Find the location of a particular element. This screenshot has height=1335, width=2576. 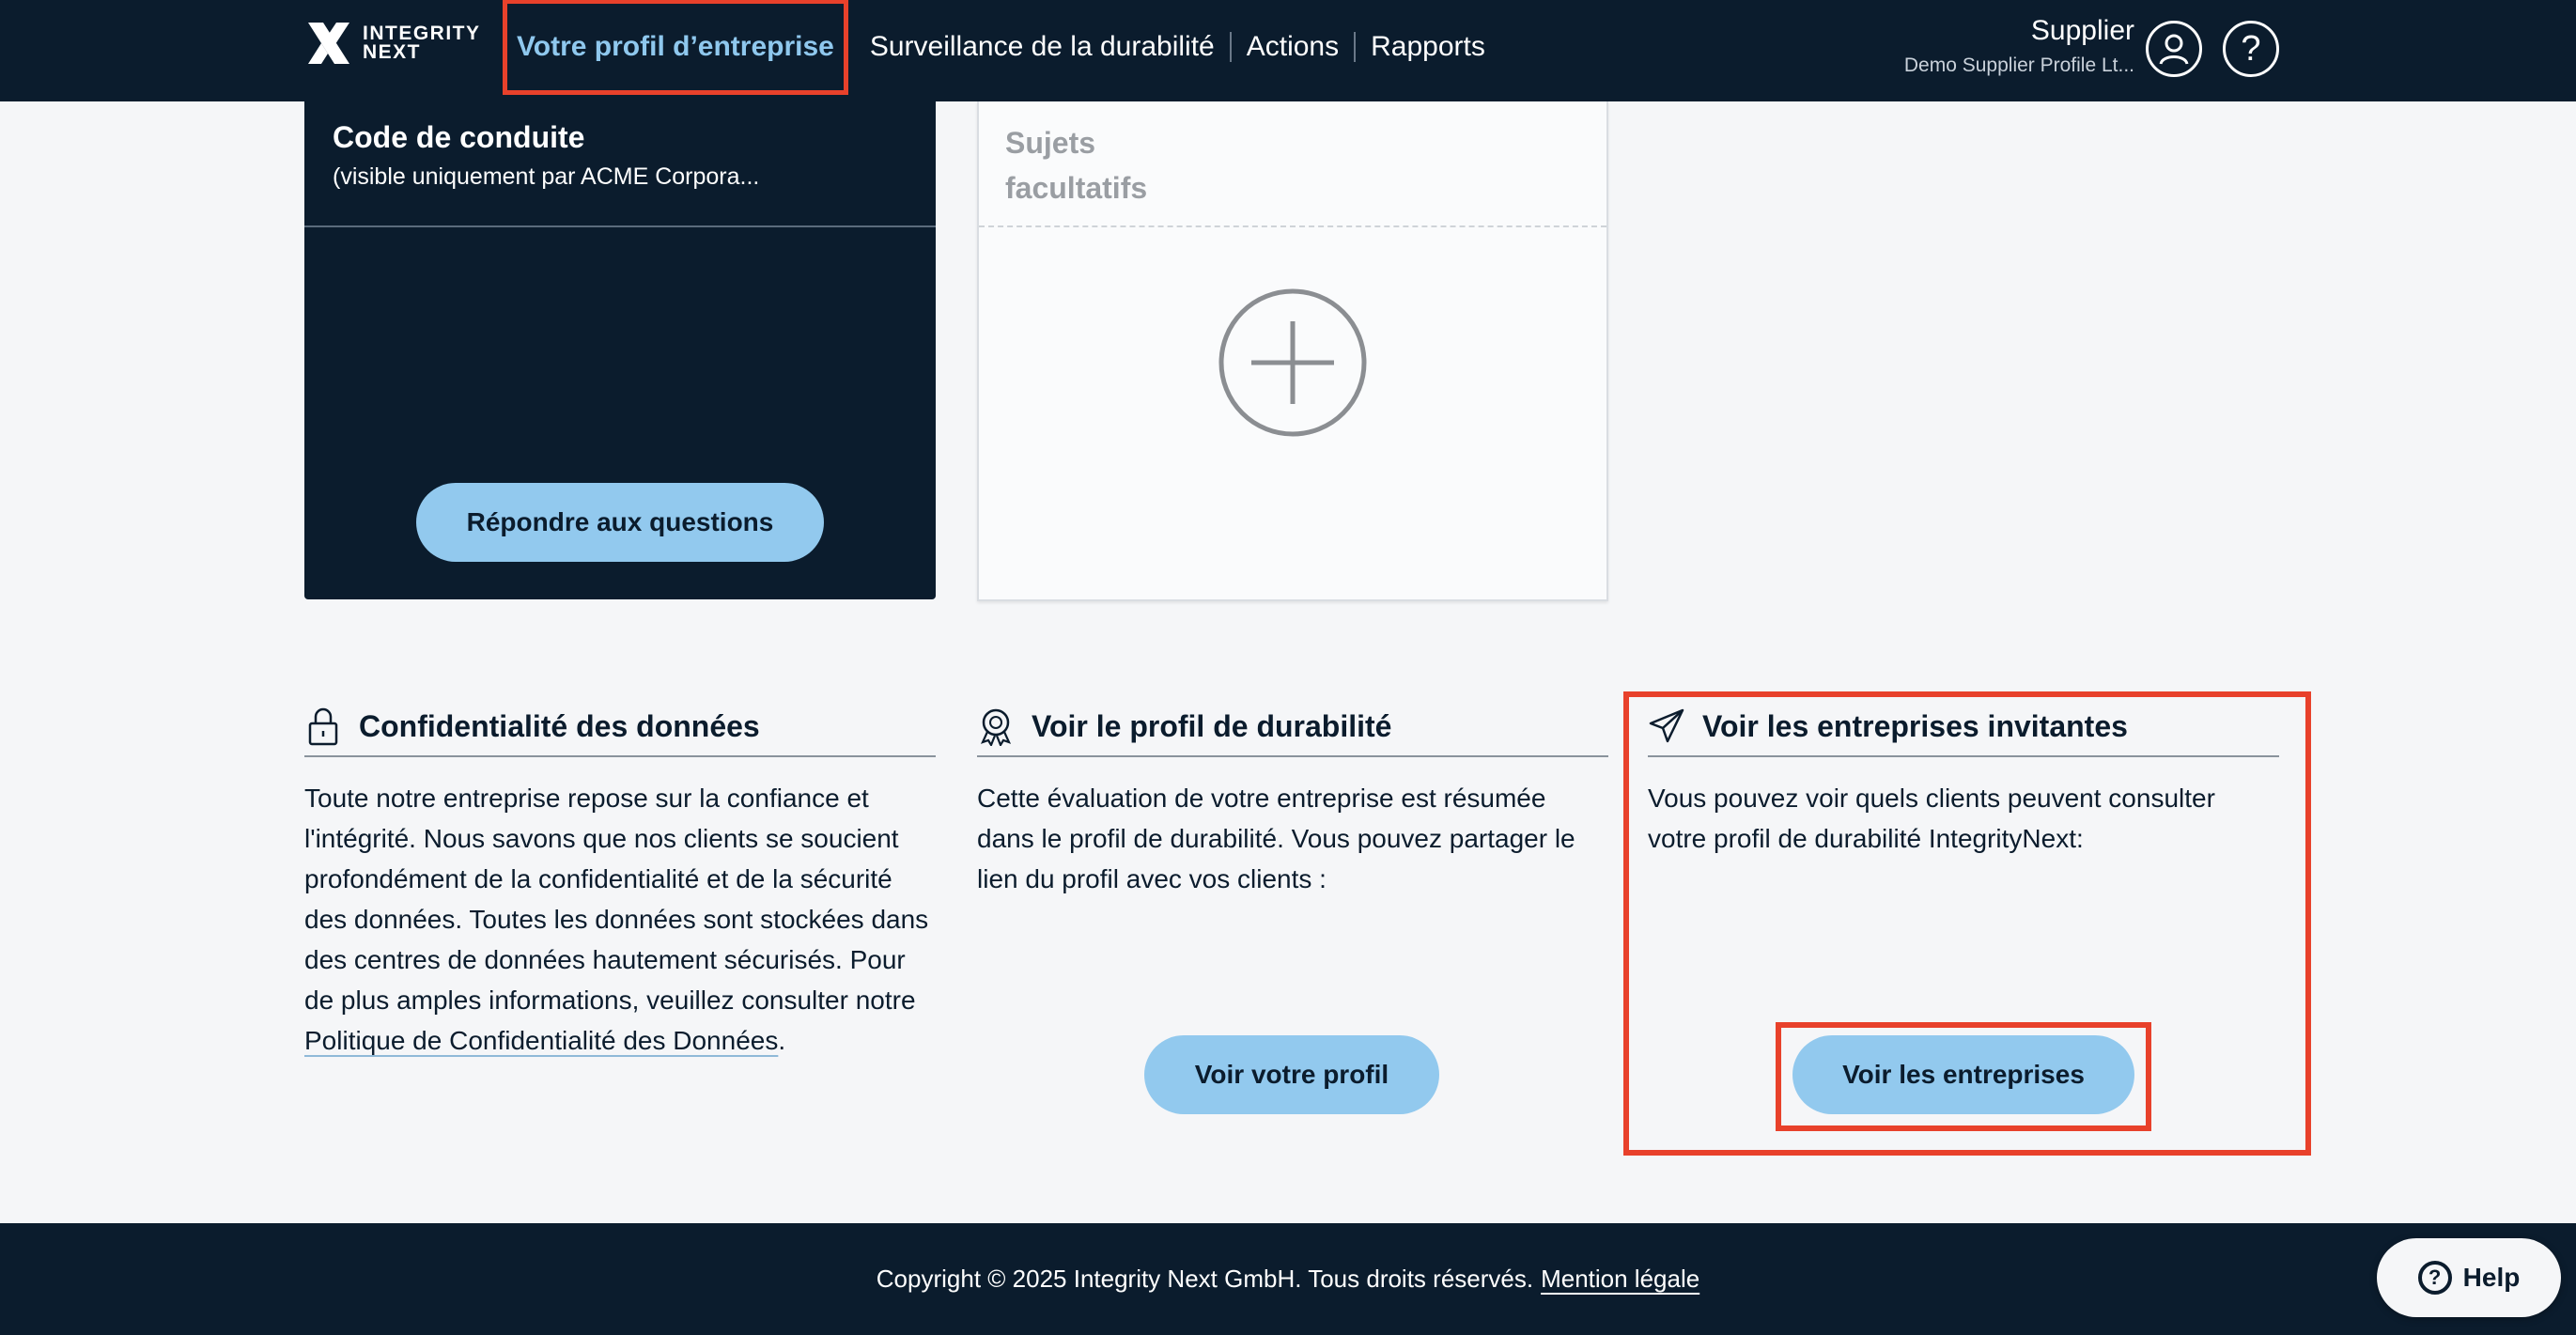

section-title: Confidentialité des données is located at coordinates (559, 725).